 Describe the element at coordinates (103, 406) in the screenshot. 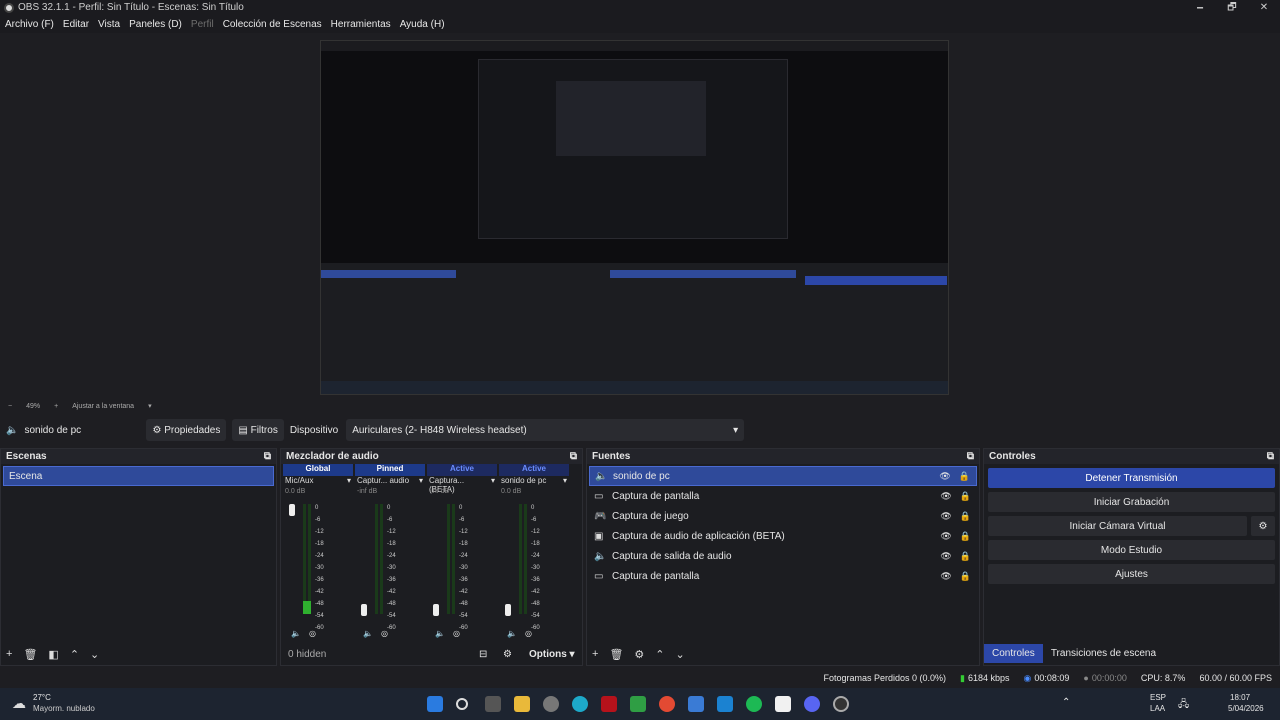

I see `fit-window-option: Ajustar a la ventana` at that location.